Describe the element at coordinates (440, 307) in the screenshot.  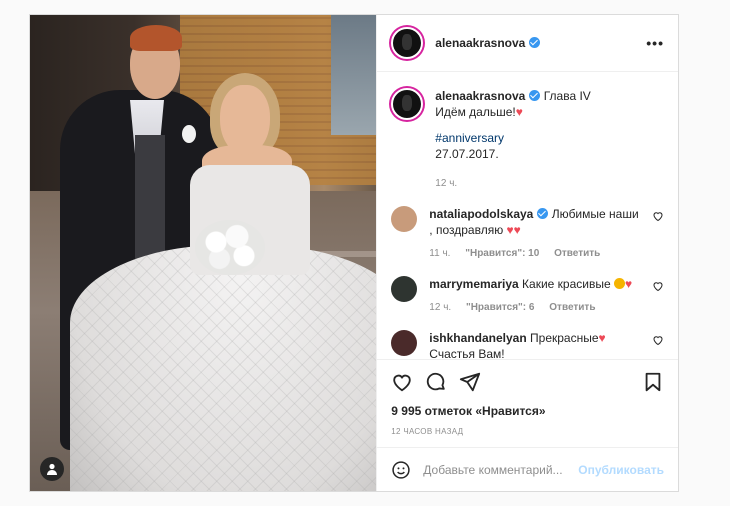
I see `comment-age: 12 ч.` at that location.